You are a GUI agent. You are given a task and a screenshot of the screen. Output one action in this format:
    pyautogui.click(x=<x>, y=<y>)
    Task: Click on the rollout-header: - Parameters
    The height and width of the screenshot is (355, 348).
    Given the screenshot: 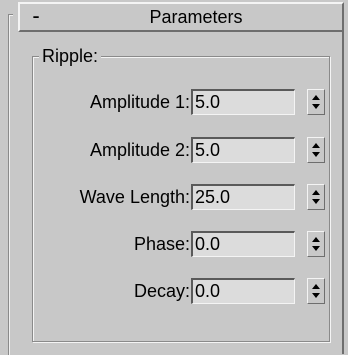 What is the action you would take?
    pyautogui.click(x=181, y=17)
    